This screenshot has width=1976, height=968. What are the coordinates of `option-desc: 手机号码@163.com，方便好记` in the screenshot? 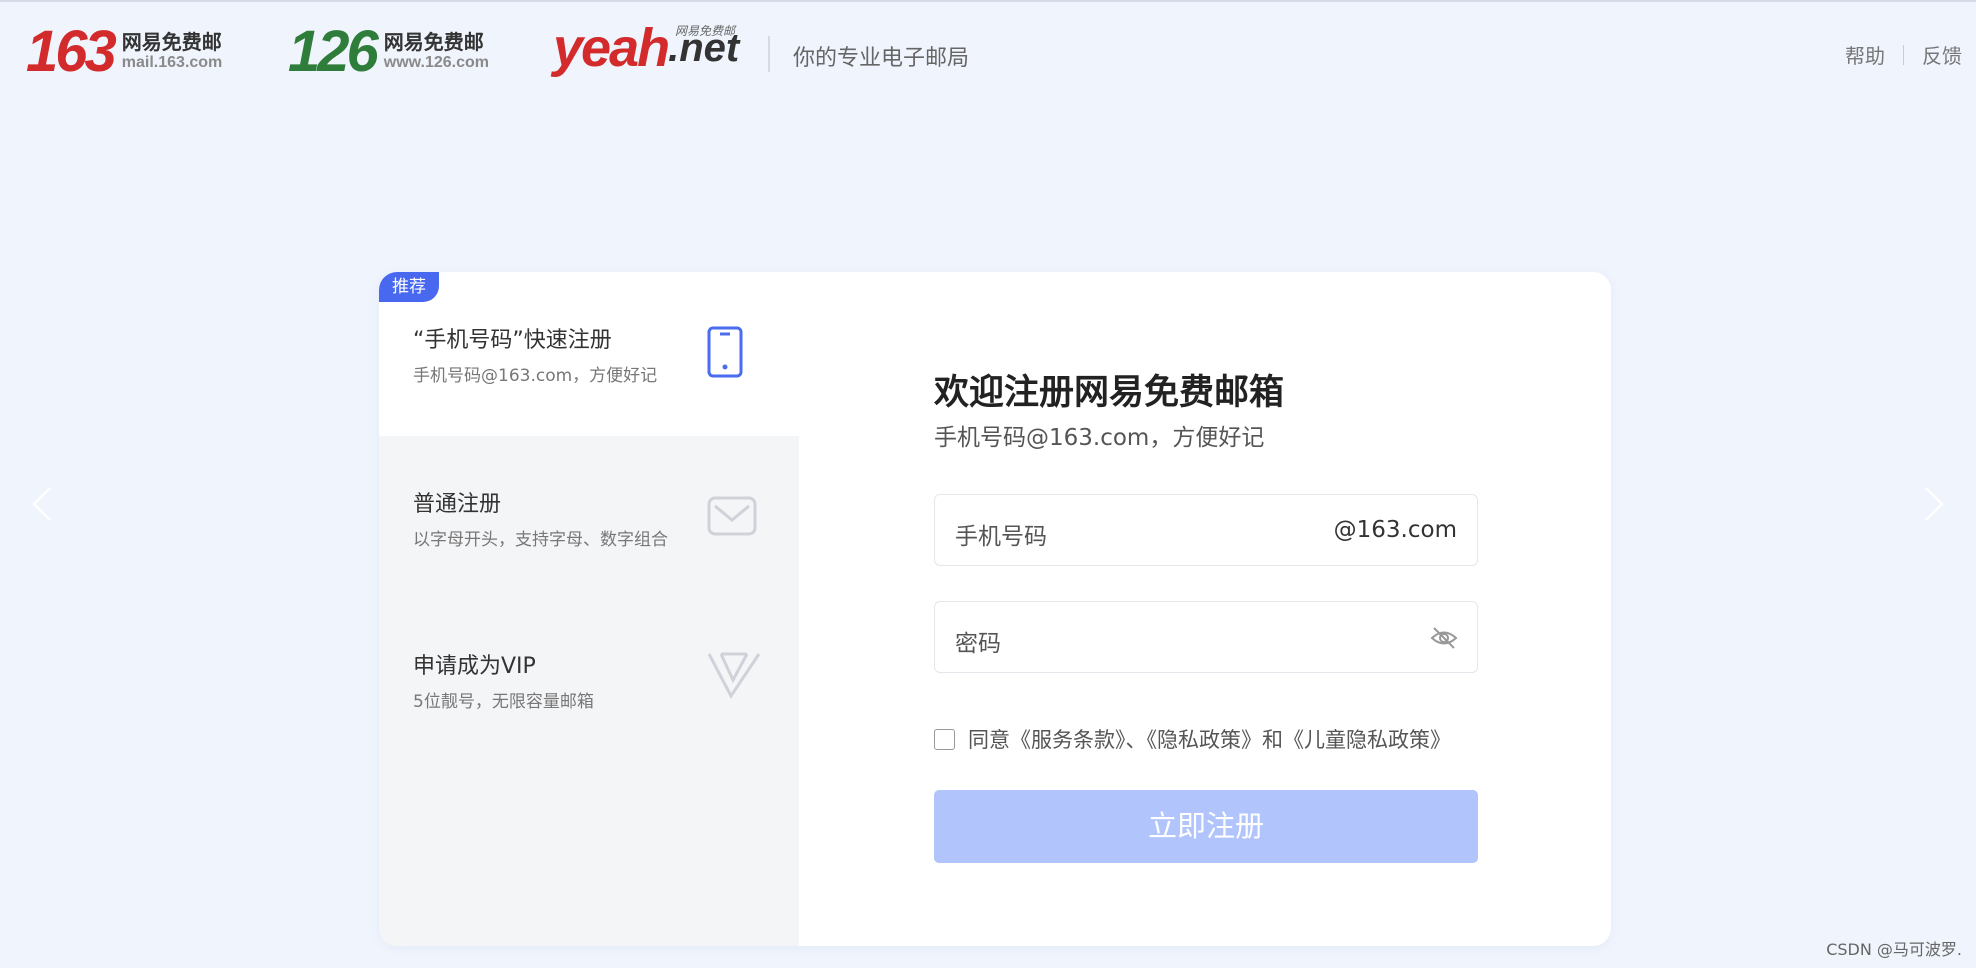 It's located at (535, 376).